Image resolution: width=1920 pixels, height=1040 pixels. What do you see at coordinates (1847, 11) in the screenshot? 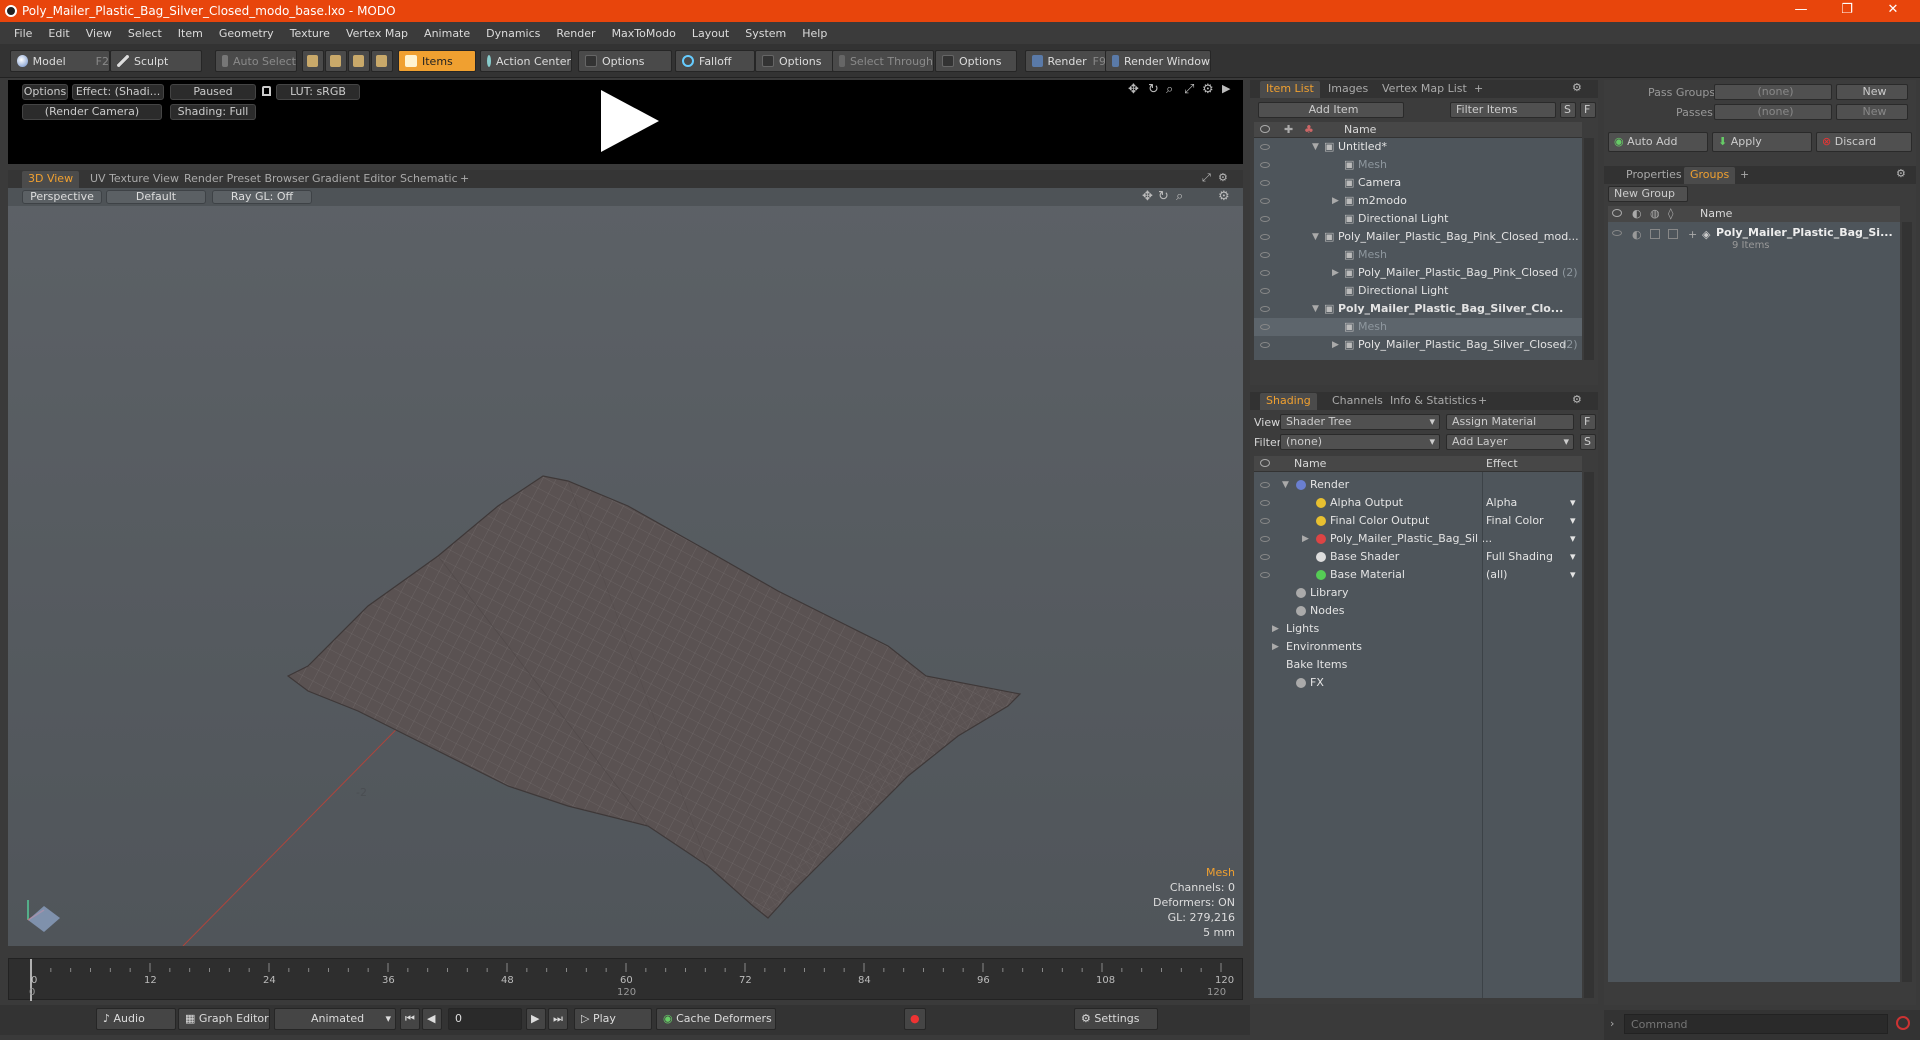
I see `maximize-icon: ❐` at bounding box center [1847, 11].